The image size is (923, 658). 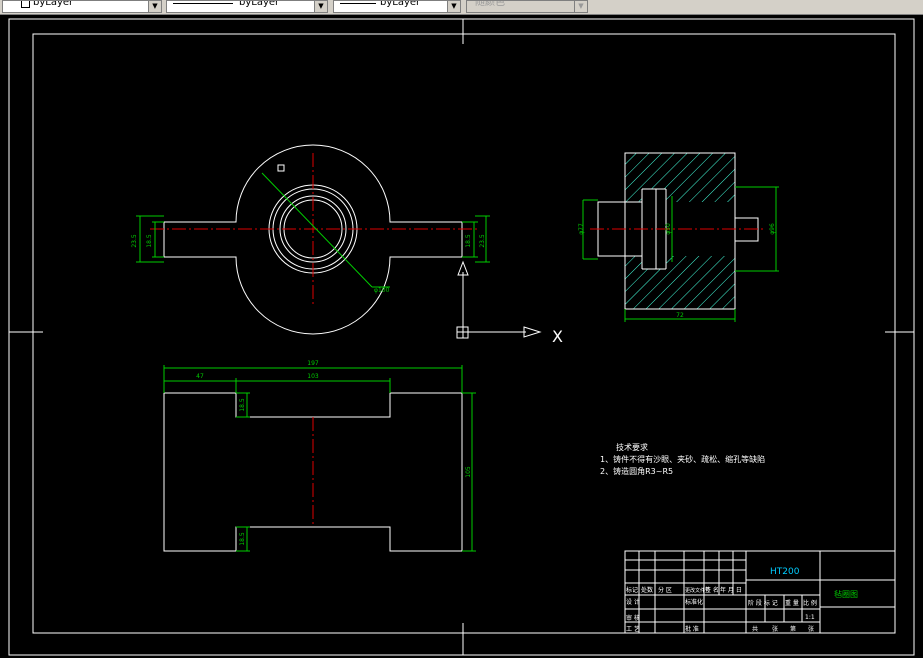 I want to click on color-swatch, so click(x=25, y=4).